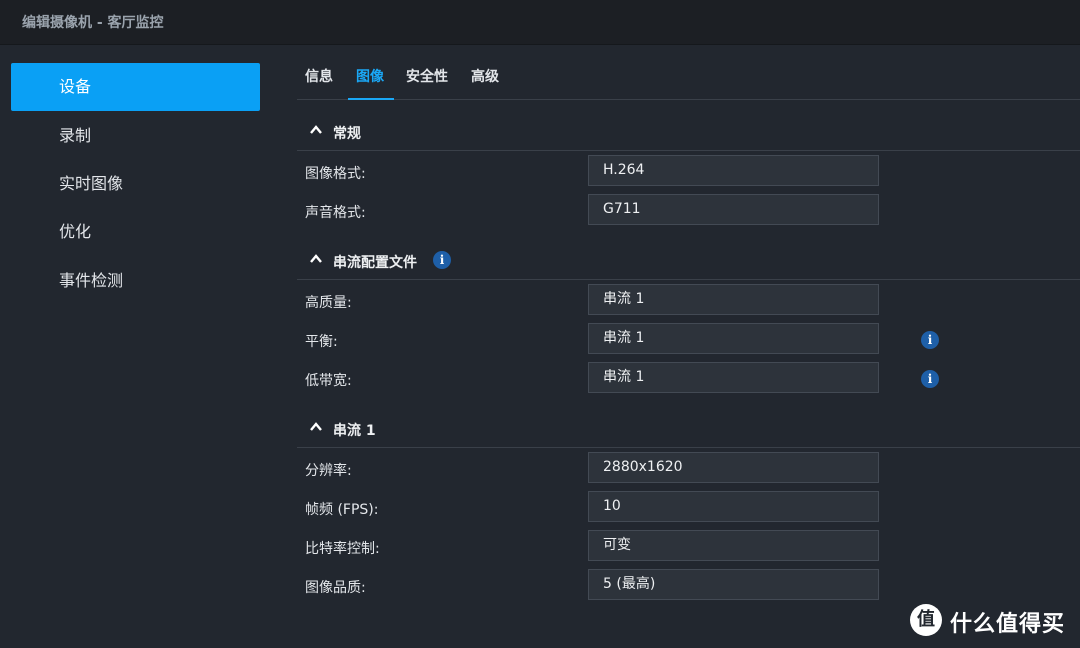 This screenshot has width=1080, height=648. What do you see at coordinates (342, 549) in the screenshot?
I see `field-label-bitrate-control: 比特率控制:` at bounding box center [342, 549].